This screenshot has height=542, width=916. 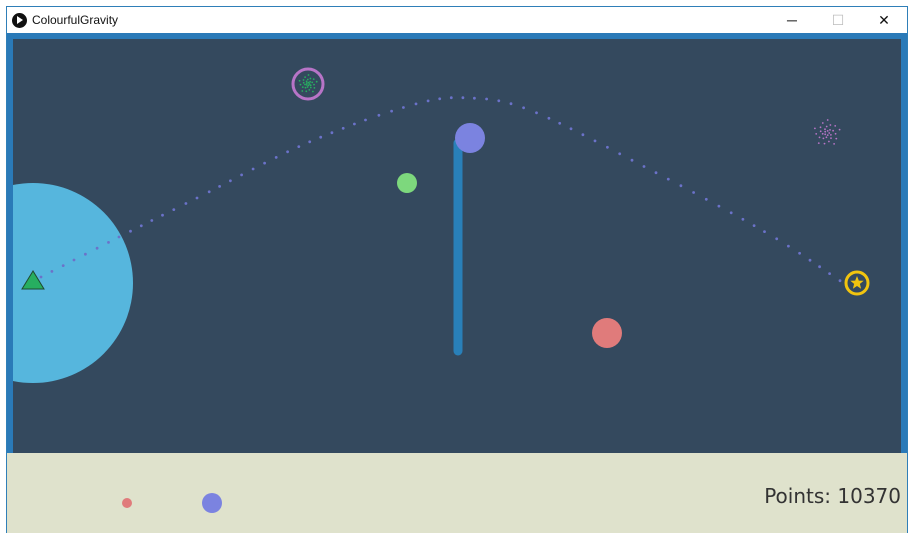 What do you see at coordinates (470, 138) in the screenshot?
I see `orb-blue` at bounding box center [470, 138].